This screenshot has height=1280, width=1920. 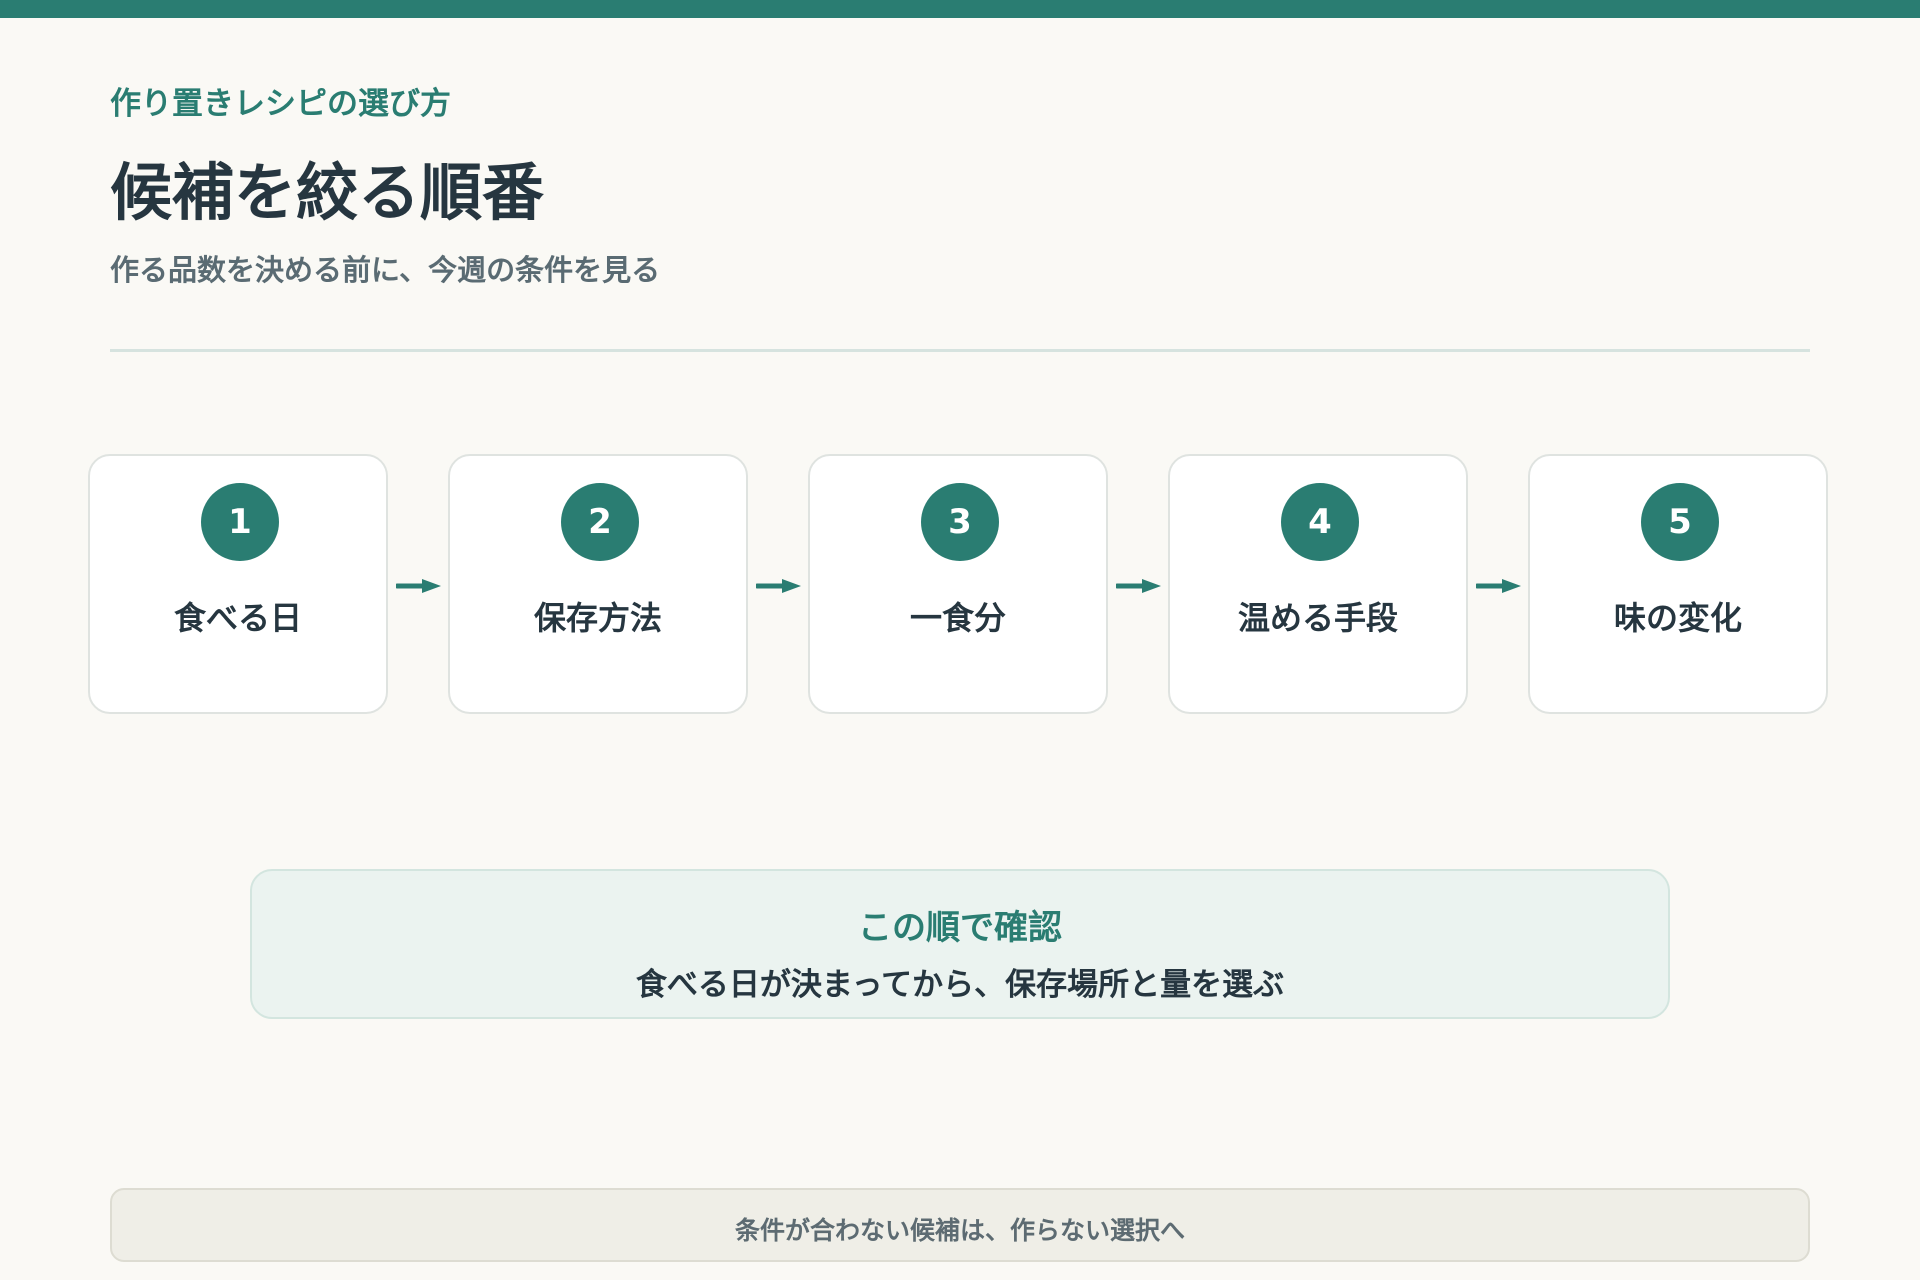 I want to click on step-label: 味の変化, so click(x=1677, y=618).